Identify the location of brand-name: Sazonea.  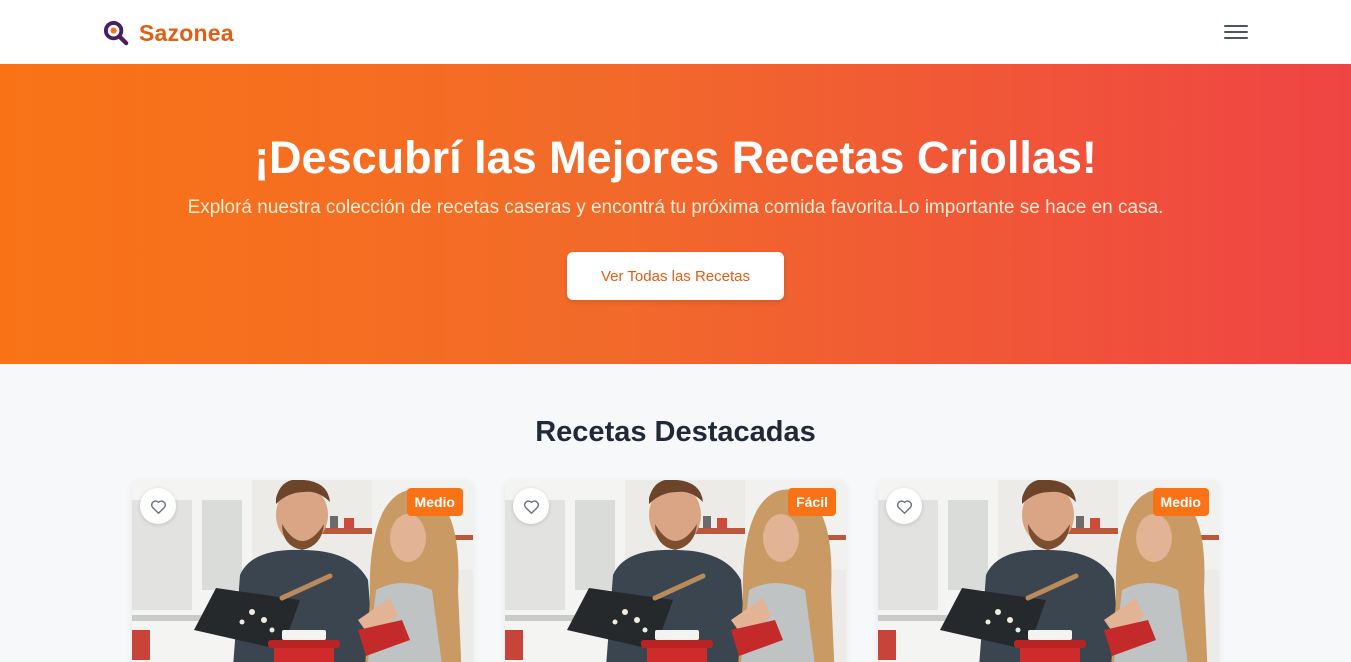
(186, 33).